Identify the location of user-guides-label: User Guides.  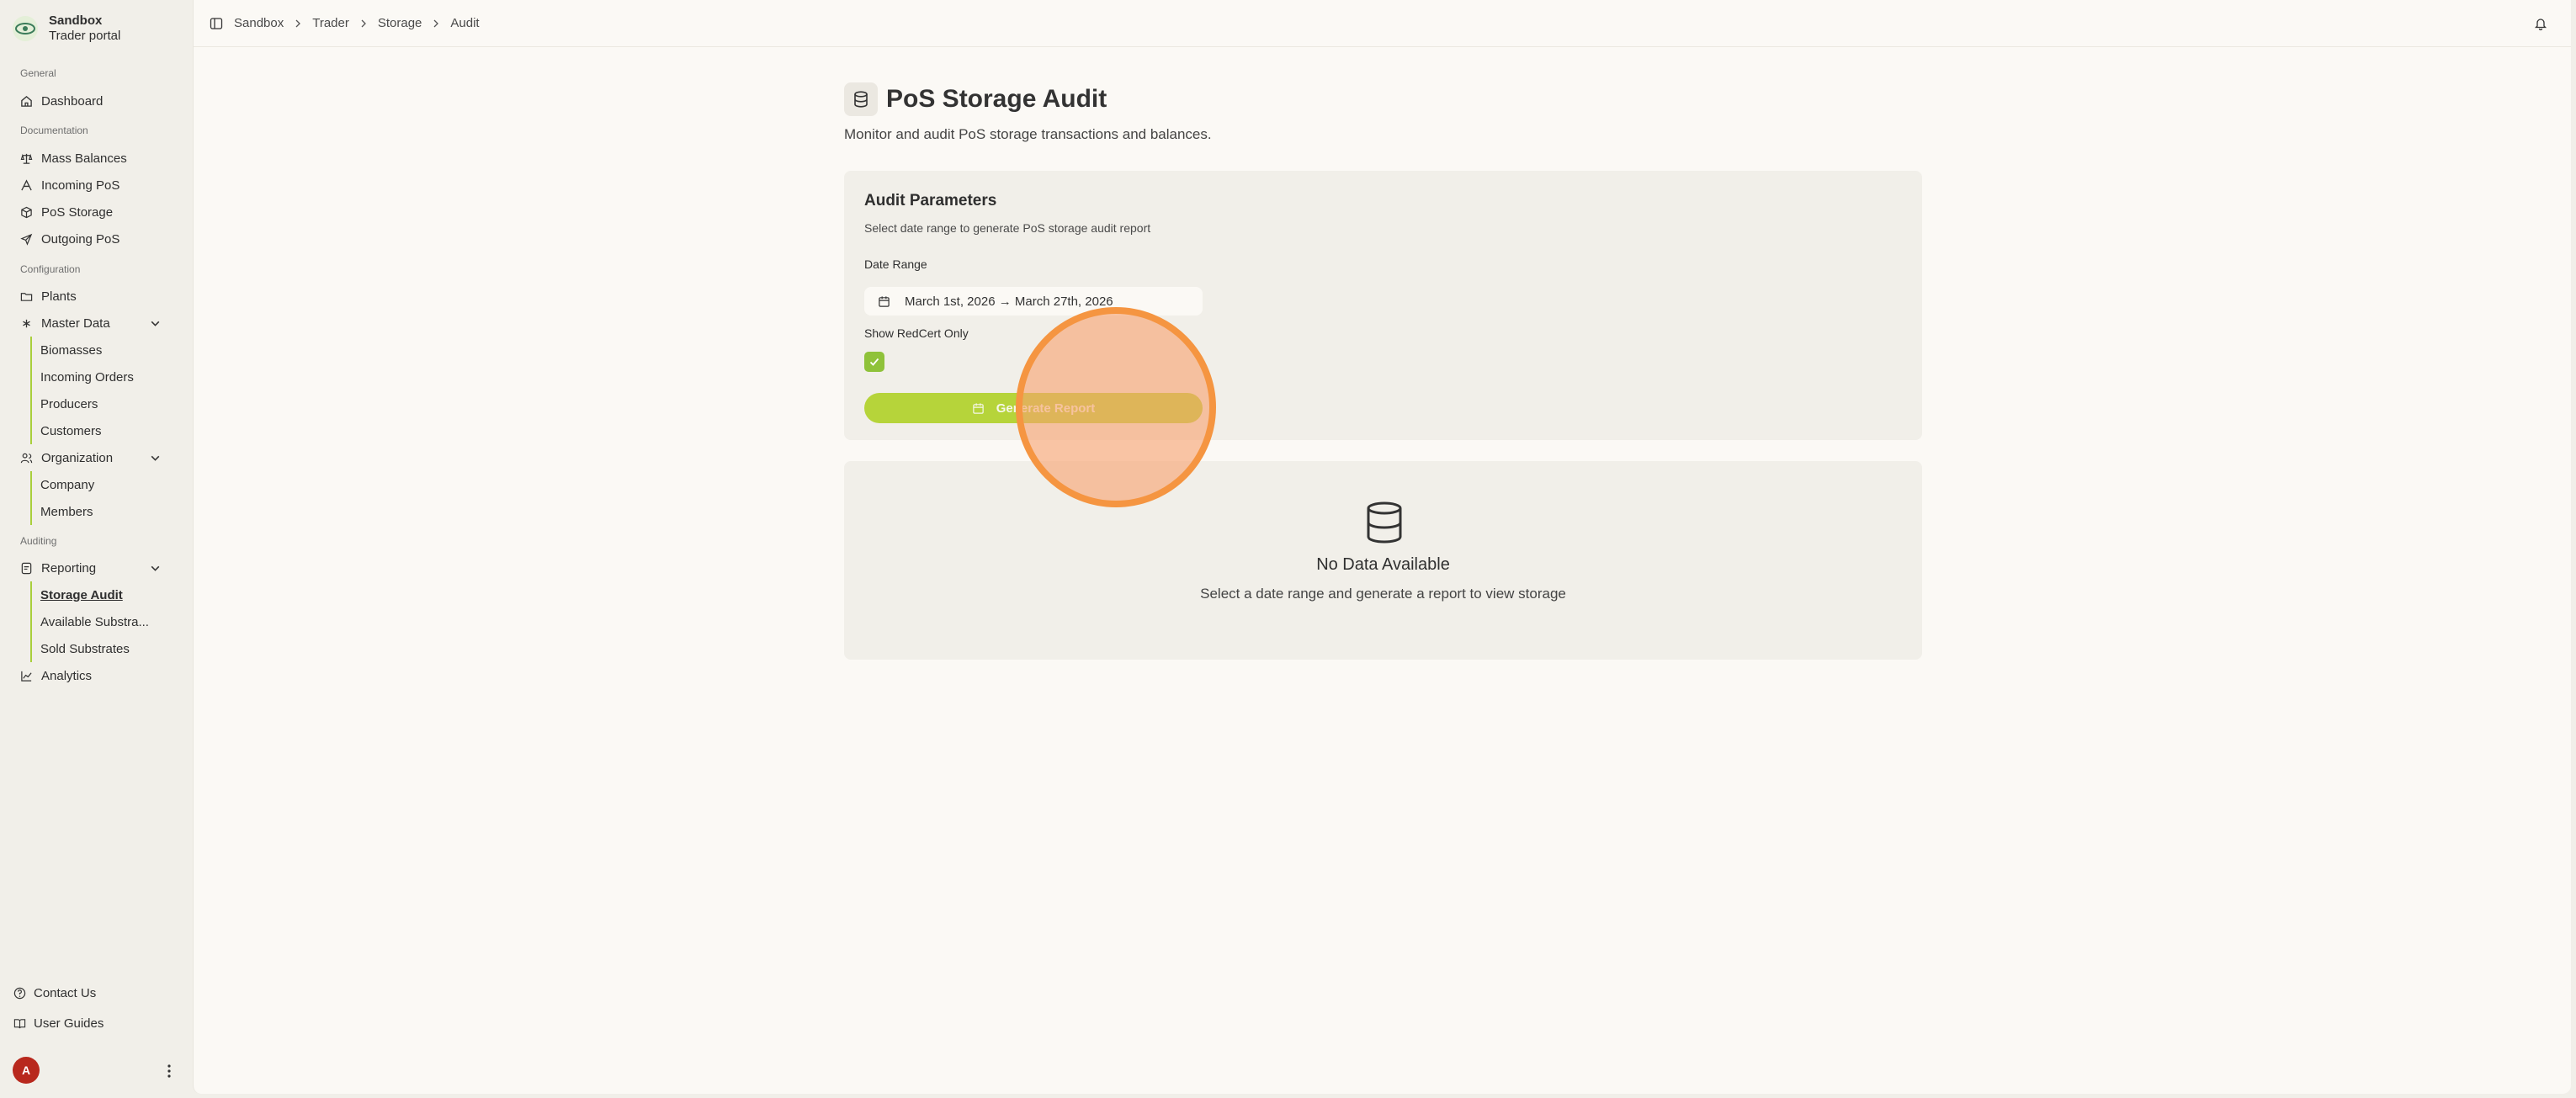
(69, 1024).